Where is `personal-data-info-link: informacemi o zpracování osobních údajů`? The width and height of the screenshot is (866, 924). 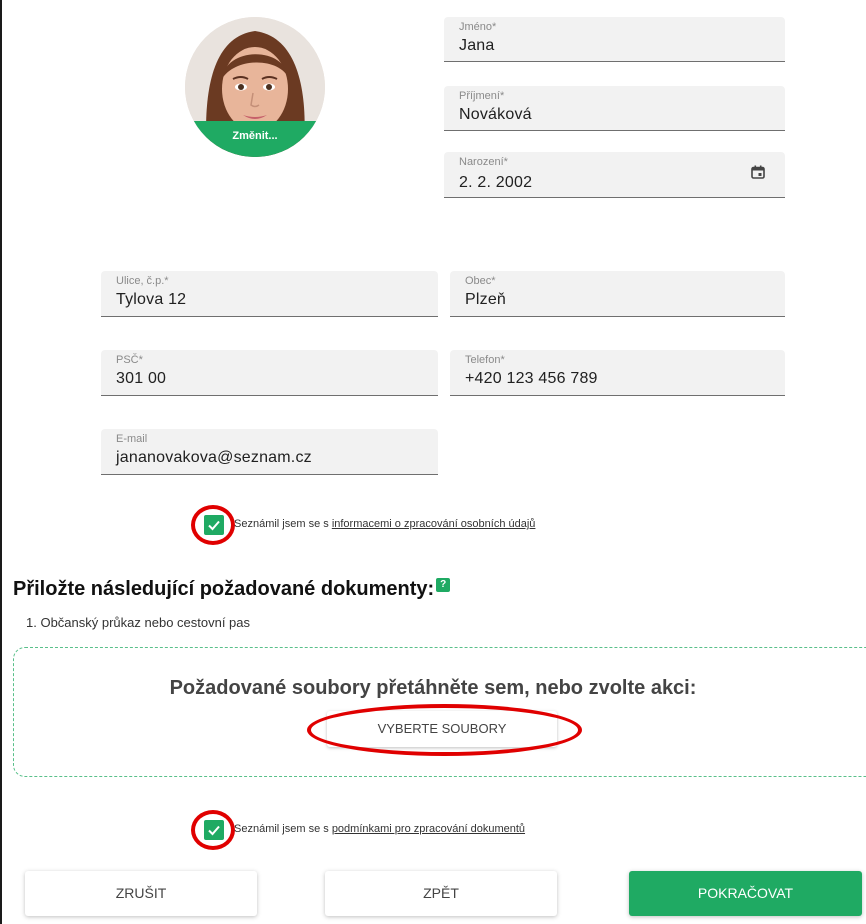 personal-data-info-link: informacemi o zpracování osobních údajů is located at coordinates (434, 524).